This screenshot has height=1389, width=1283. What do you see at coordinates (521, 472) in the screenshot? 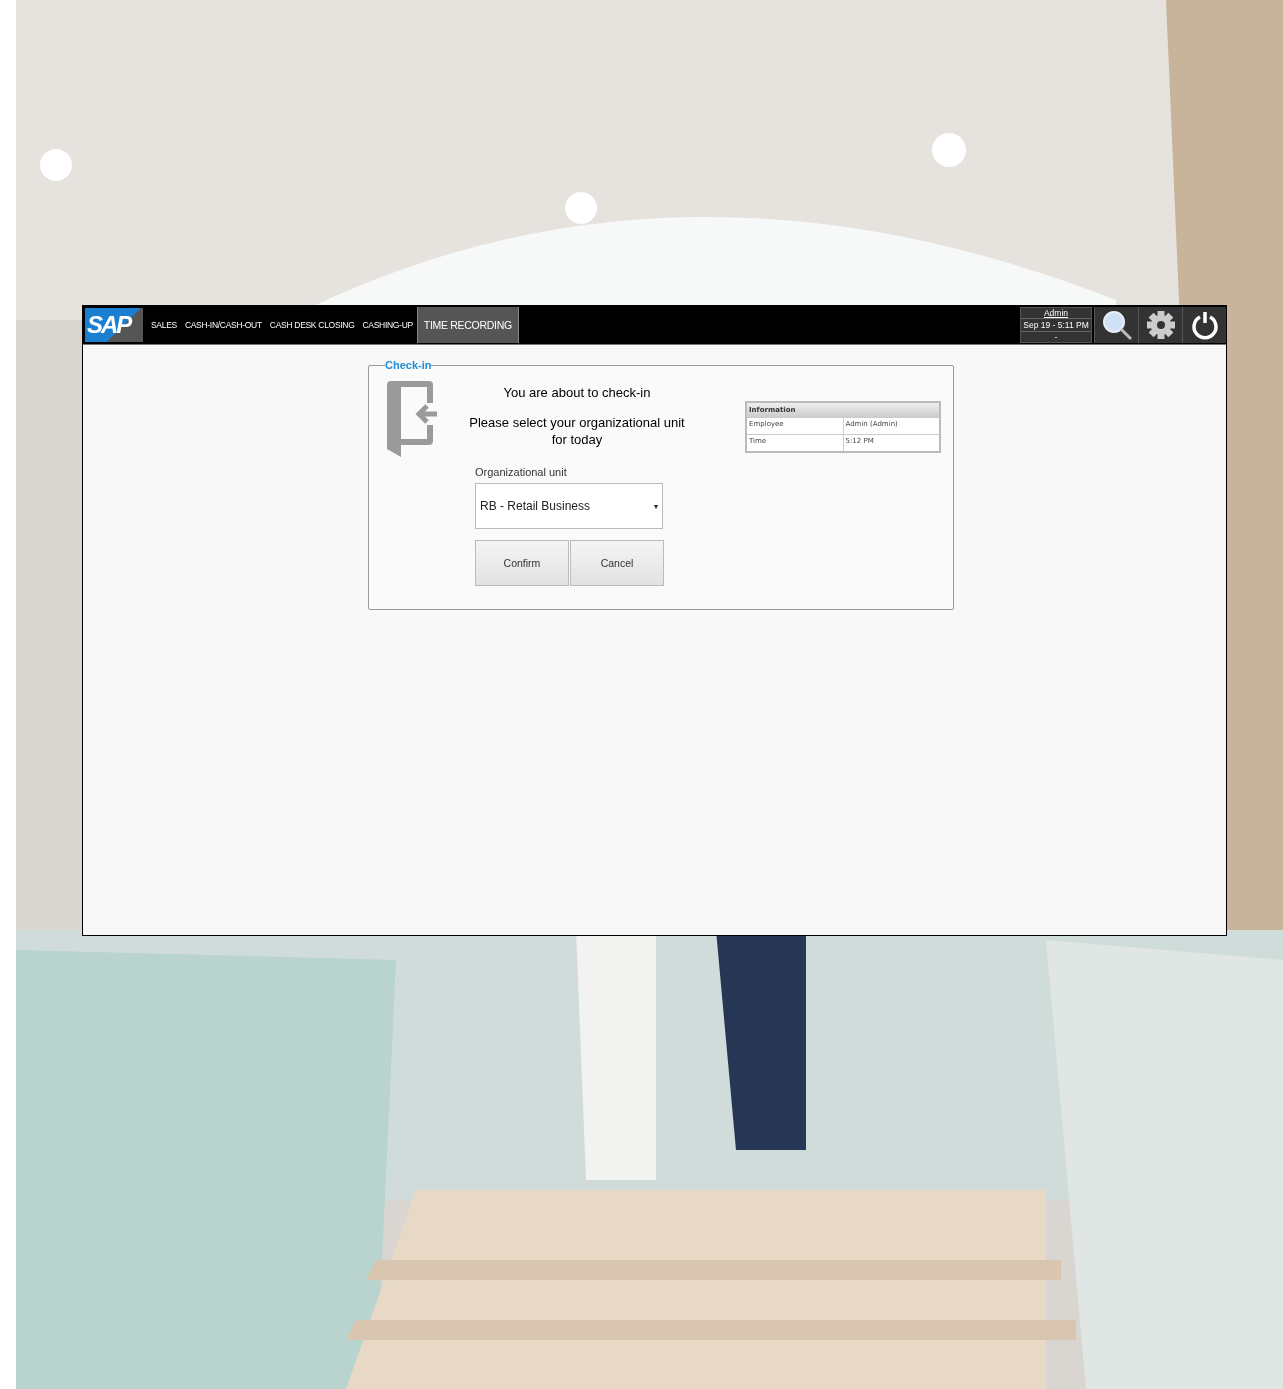
I see `field-label: Organizational unit` at bounding box center [521, 472].